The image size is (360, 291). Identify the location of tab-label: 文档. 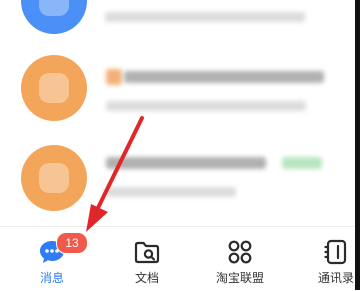
(146, 278).